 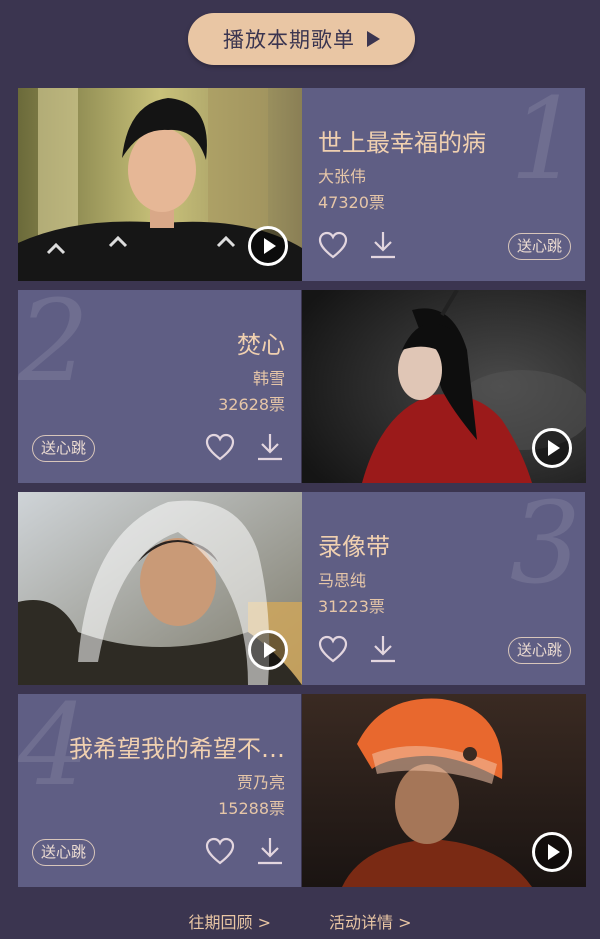 I want to click on song-title: 世上最幸福的病, so click(x=402, y=143).